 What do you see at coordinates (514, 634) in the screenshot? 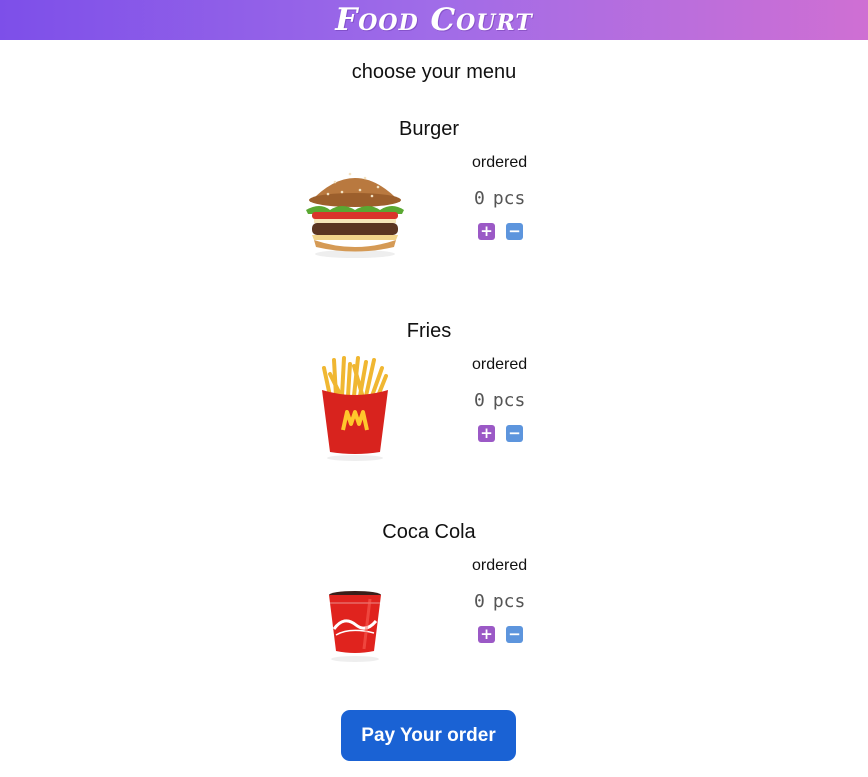
I see `decrease-coca-cola-button: −` at bounding box center [514, 634].